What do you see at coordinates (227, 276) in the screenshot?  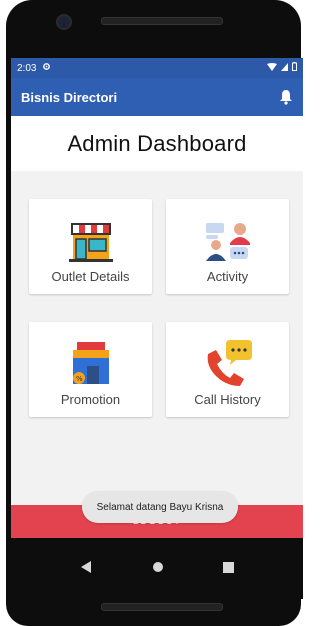 I see `activity-label: Activity` at bounding box center [227, 276].